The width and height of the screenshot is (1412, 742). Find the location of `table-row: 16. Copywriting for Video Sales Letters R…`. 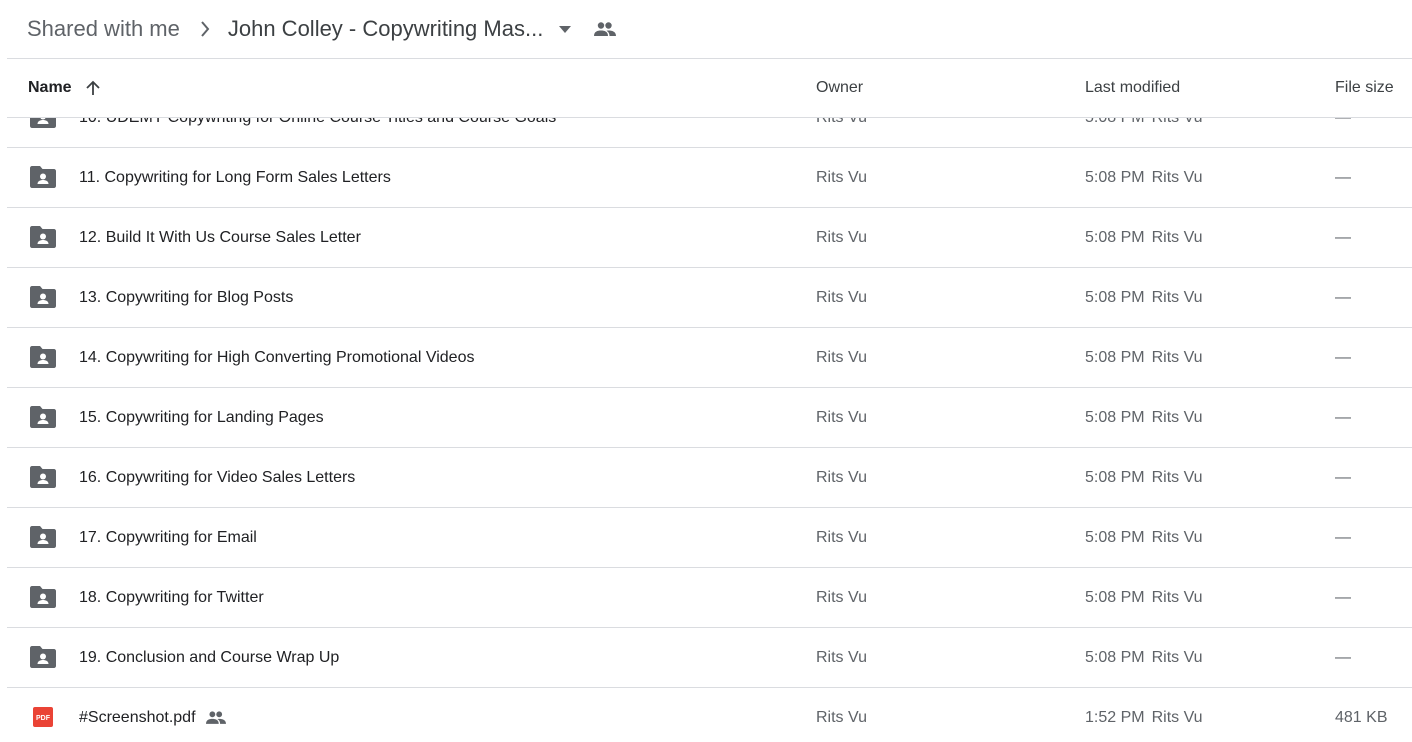

table-row: 16. Copywriting for Video Sales Letters R… is located at coordinates (709, 478).